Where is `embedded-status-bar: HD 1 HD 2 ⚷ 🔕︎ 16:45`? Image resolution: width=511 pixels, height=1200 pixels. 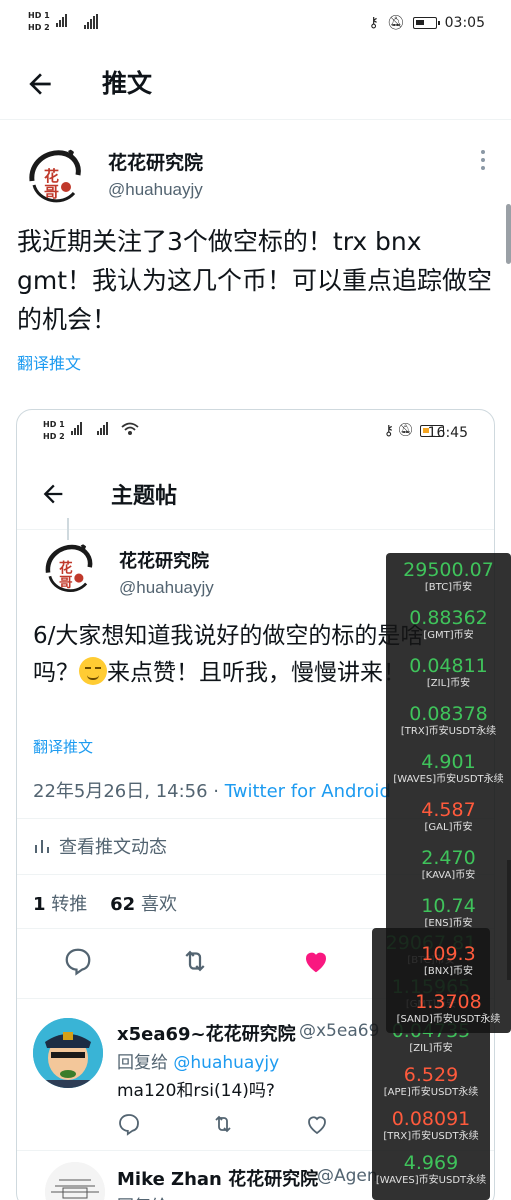
embedded-status-bar: HD 1 HD 2 ⚷ 🔕︎ 16:45 is located at coordinates (255, 432).